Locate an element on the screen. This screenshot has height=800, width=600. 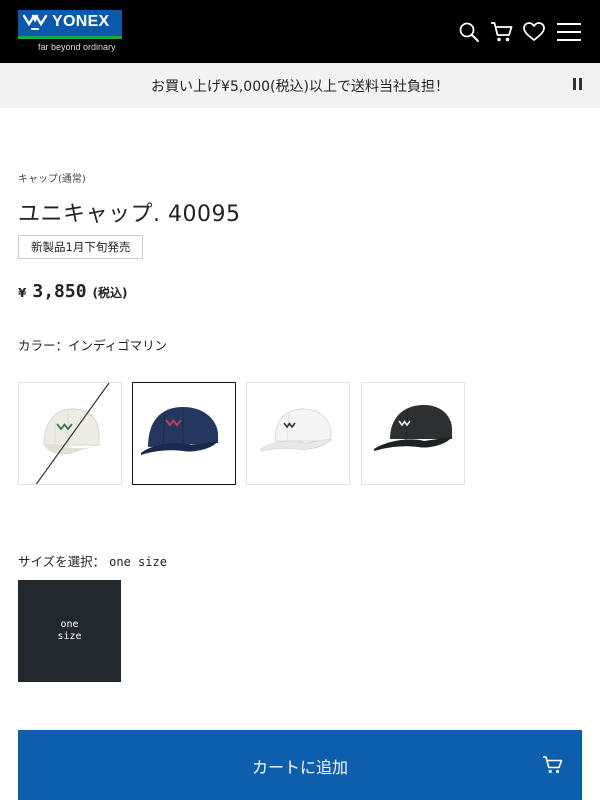
search-icon is located at coordinates (469, 32).